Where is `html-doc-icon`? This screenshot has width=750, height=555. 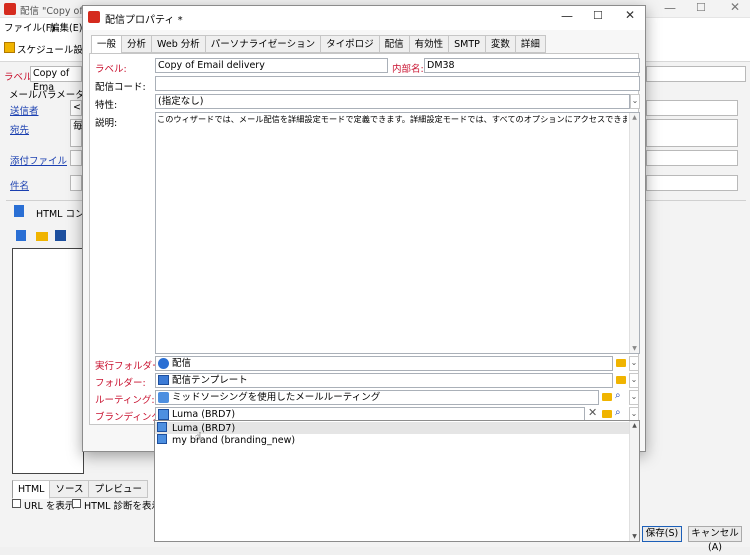
html-doc-icon is located at coordinates (19, 211).